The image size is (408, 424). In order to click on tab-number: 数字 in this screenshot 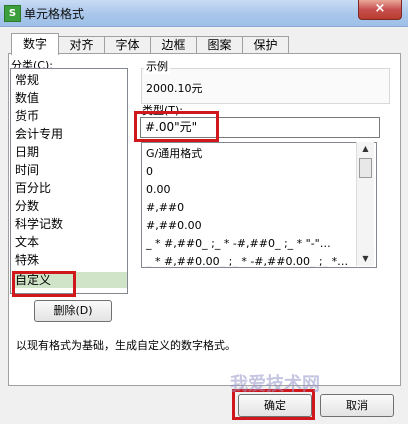, I will do `click(35, 44)`.